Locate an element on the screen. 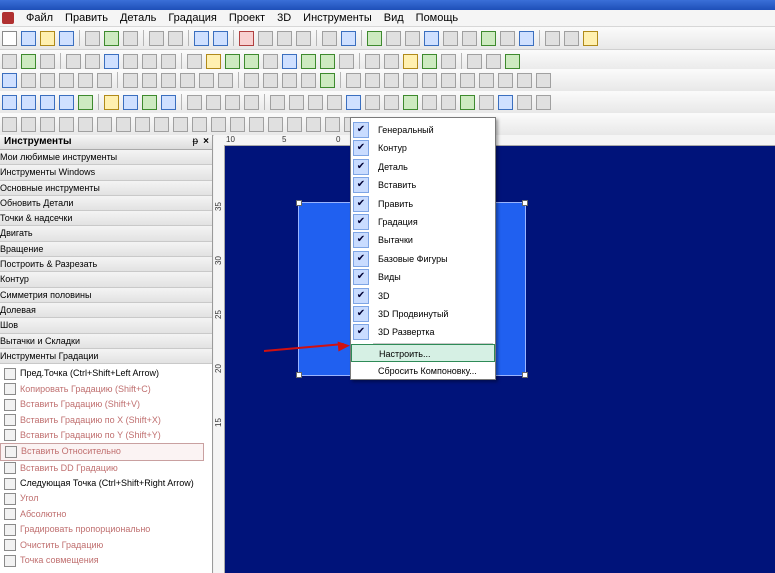  nest-icon is located at coordinates (448, 61).